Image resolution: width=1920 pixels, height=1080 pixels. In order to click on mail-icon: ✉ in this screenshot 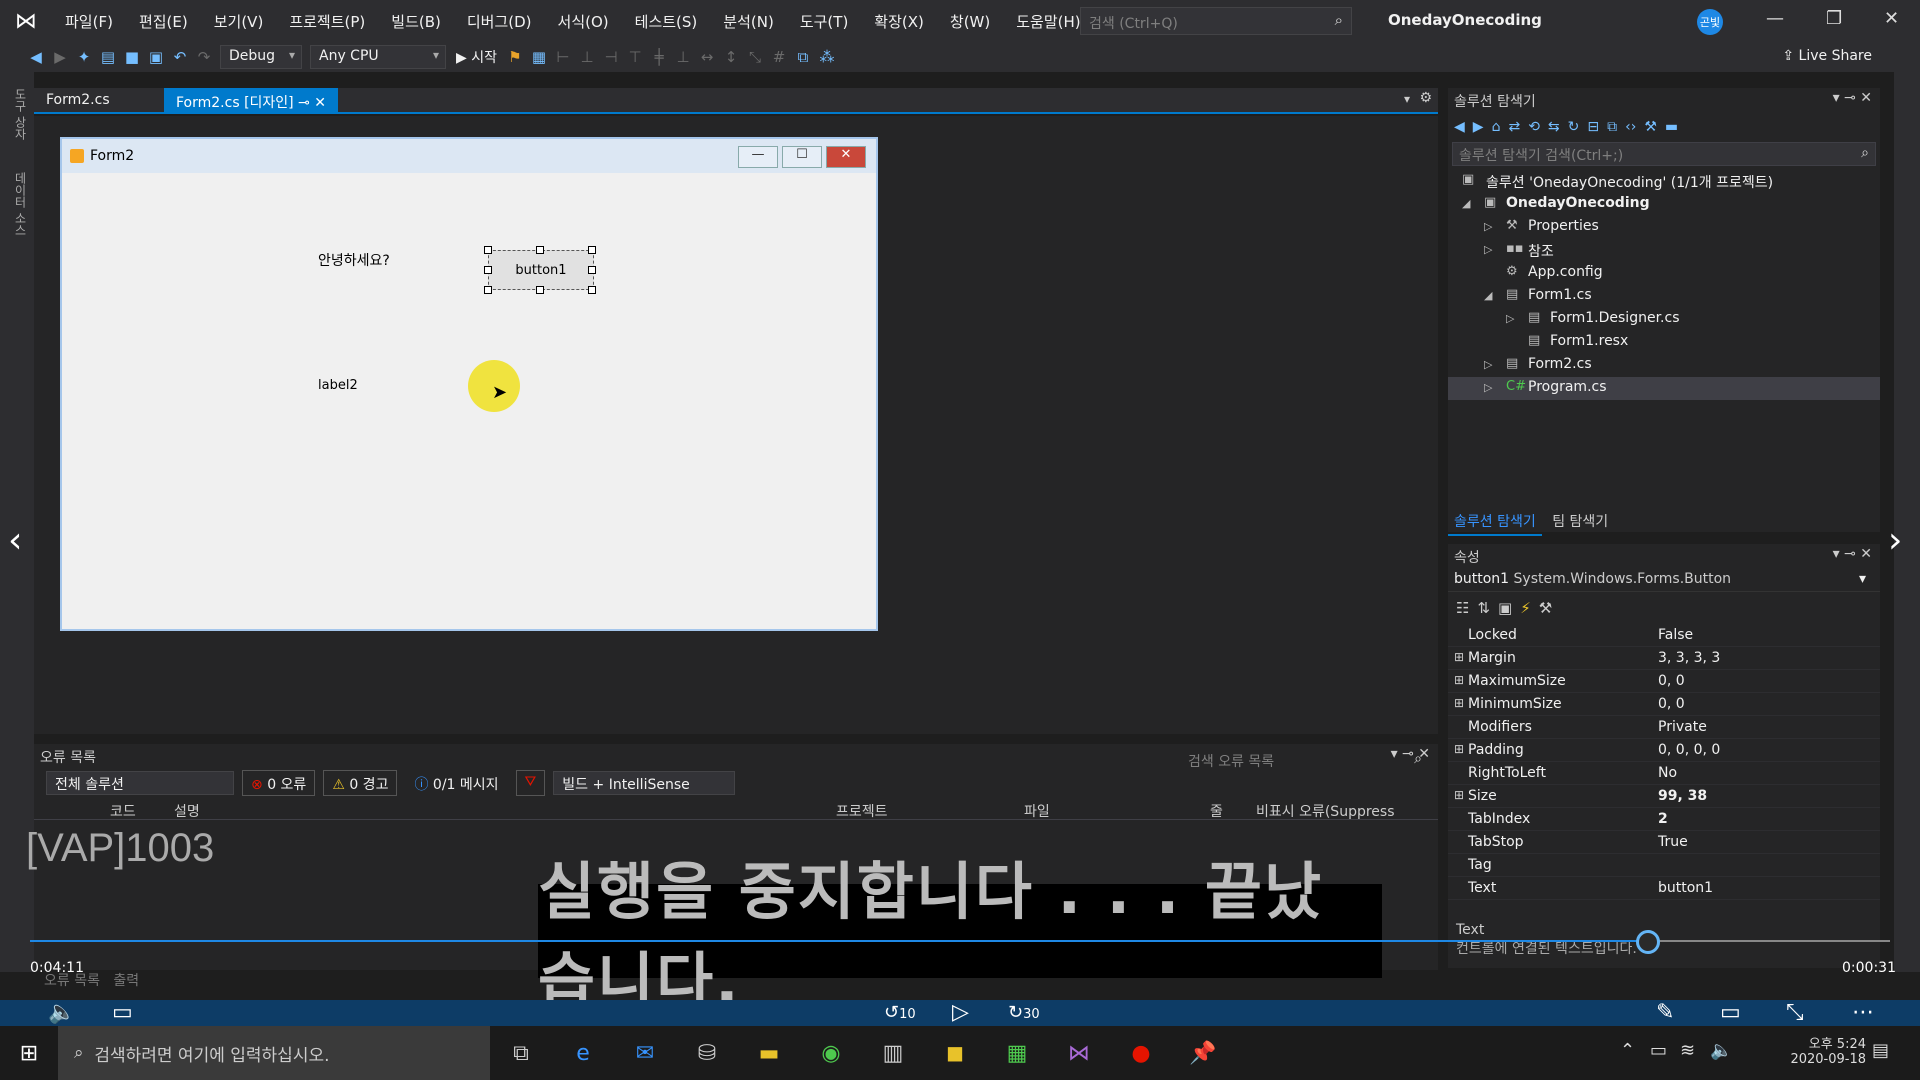, I will do `click(645, 1053)`.